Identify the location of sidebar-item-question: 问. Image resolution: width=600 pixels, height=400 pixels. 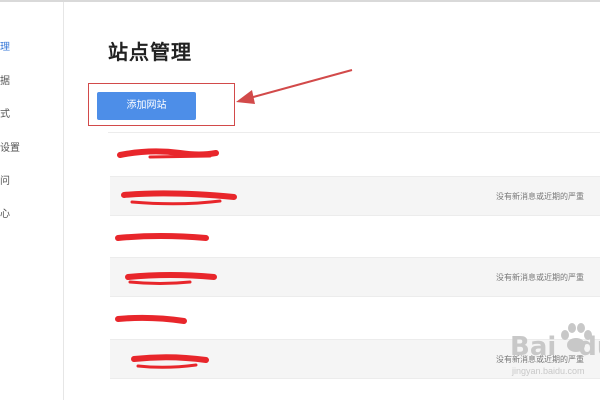
(11, 180).